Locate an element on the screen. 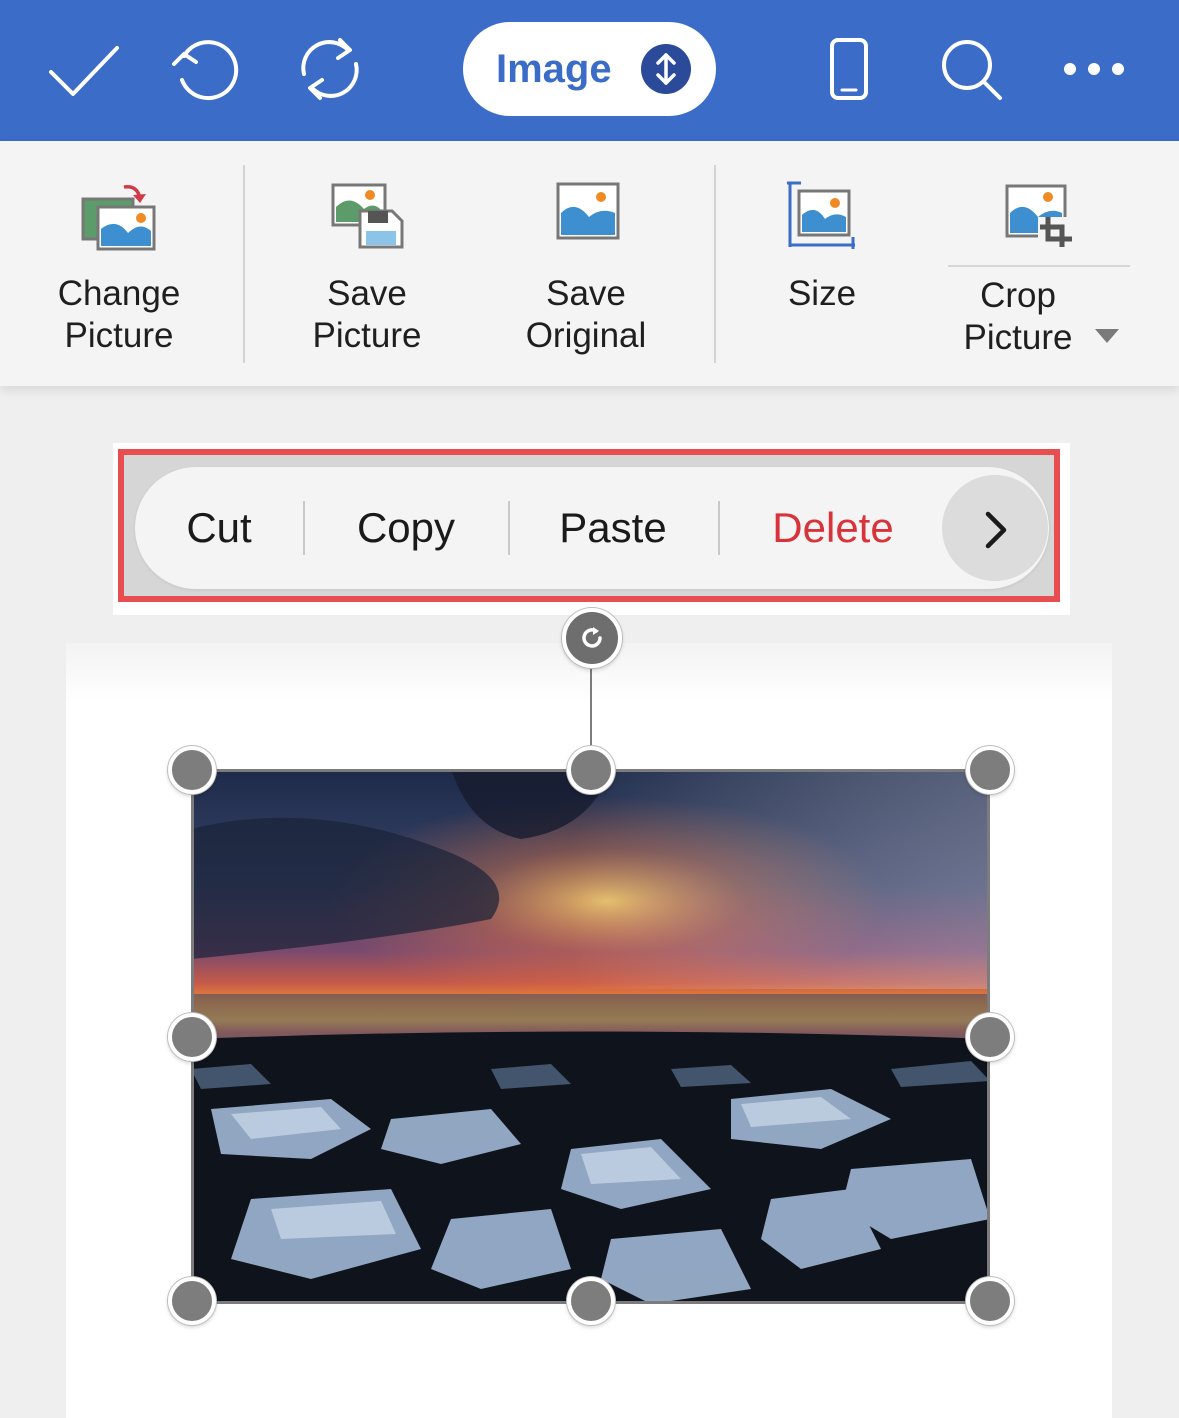 The image size is (1179, 1418). more-icon is located at coordinates (1094, 69).